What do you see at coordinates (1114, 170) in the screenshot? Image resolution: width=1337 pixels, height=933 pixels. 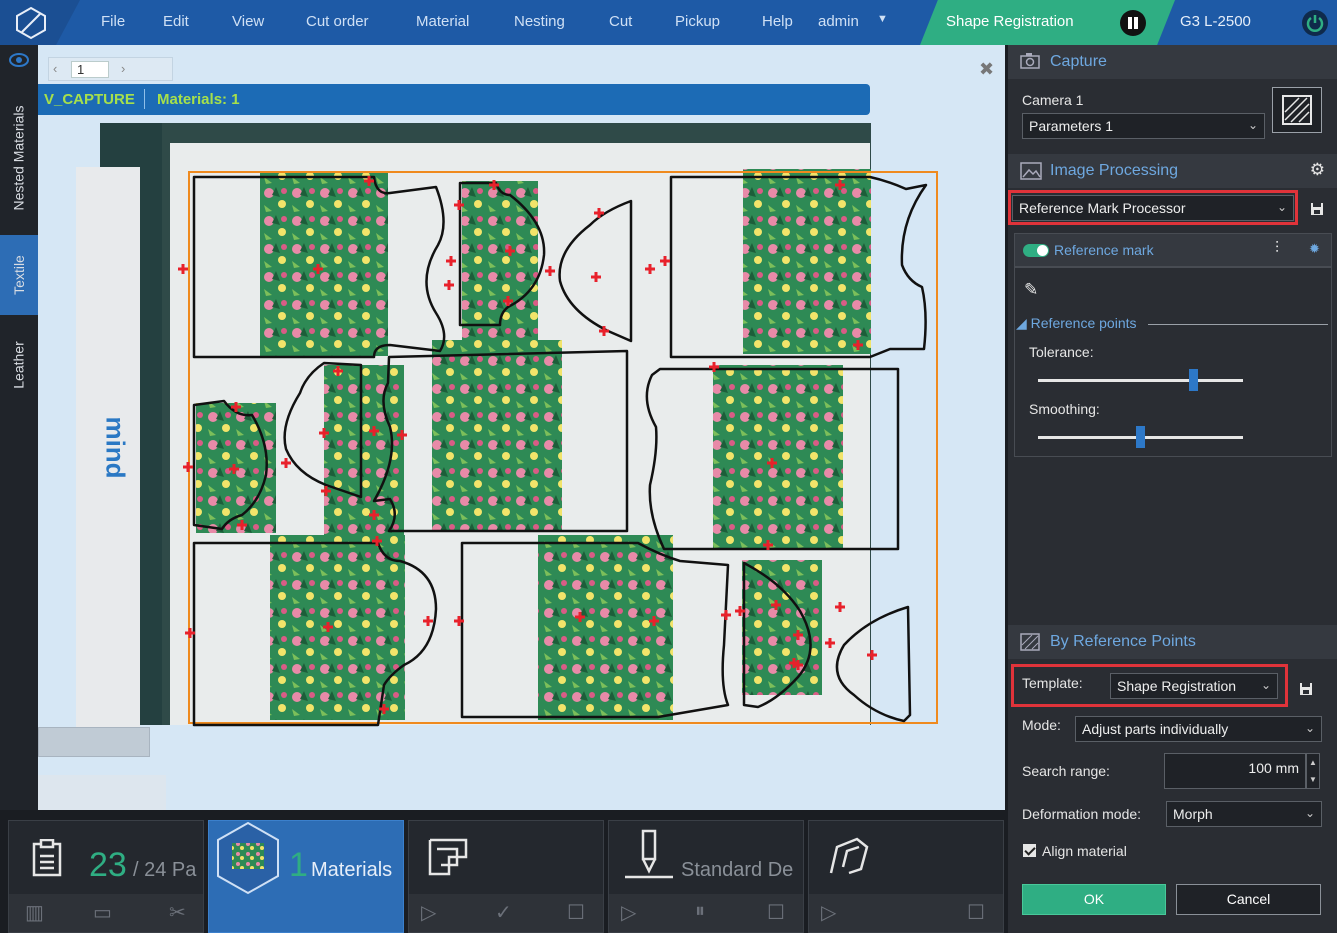 I see `image-processing-title: Image Processing` at bounding box center [1114, 170].